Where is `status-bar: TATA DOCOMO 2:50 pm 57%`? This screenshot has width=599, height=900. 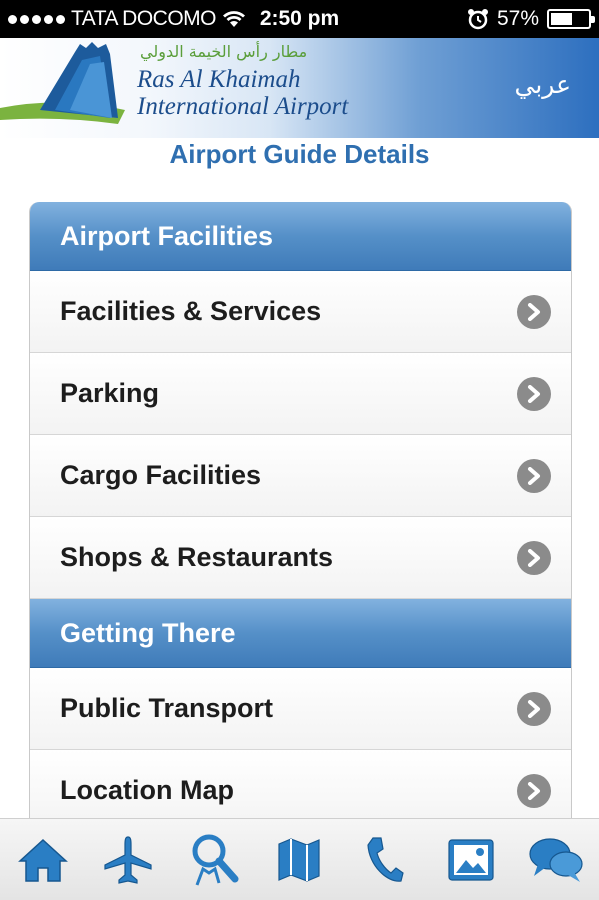 status-bar: TATA DOCOMO 2:50 pm 57% is located at coordinates (299, 19).